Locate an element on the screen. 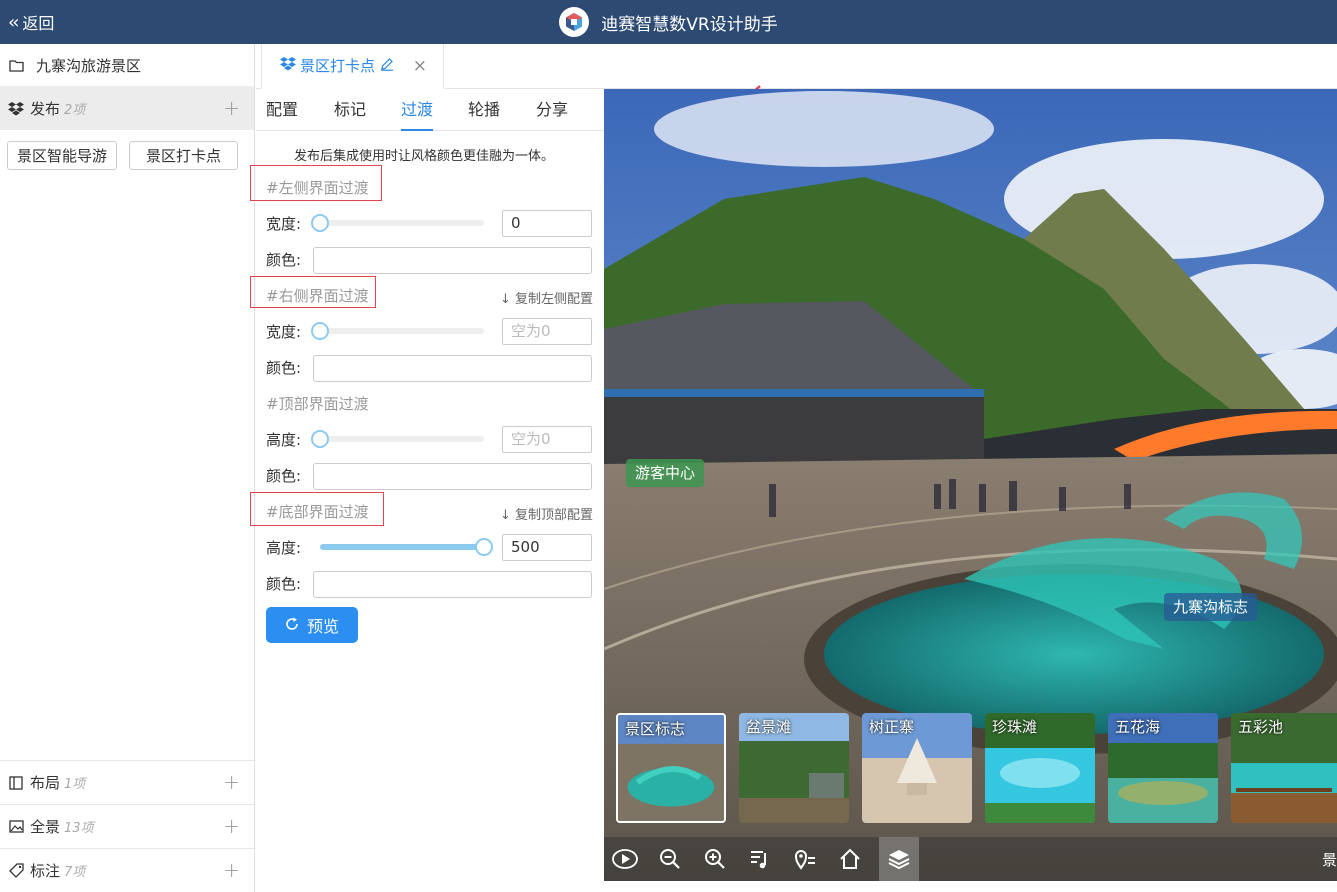 The width and height of the screenshot is (1337, 892). viewer-toolbar: 景 is located at coordinates (970, 859).